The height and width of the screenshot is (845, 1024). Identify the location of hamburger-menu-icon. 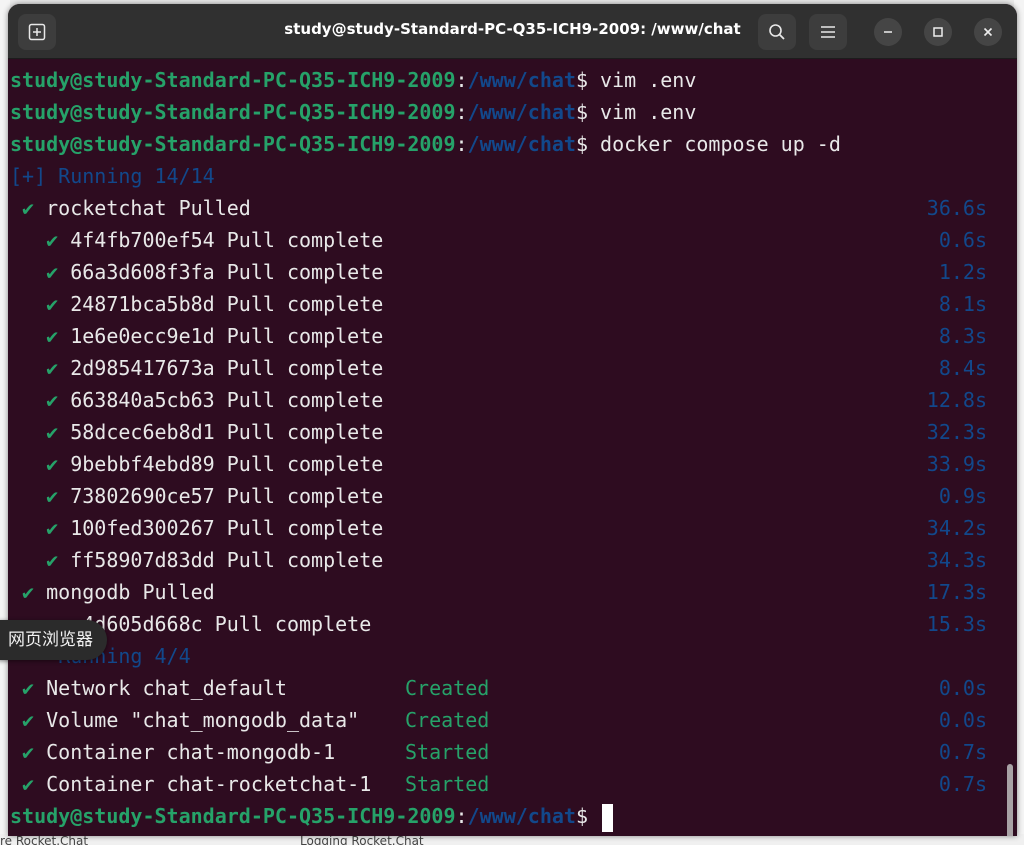
(828, 32).